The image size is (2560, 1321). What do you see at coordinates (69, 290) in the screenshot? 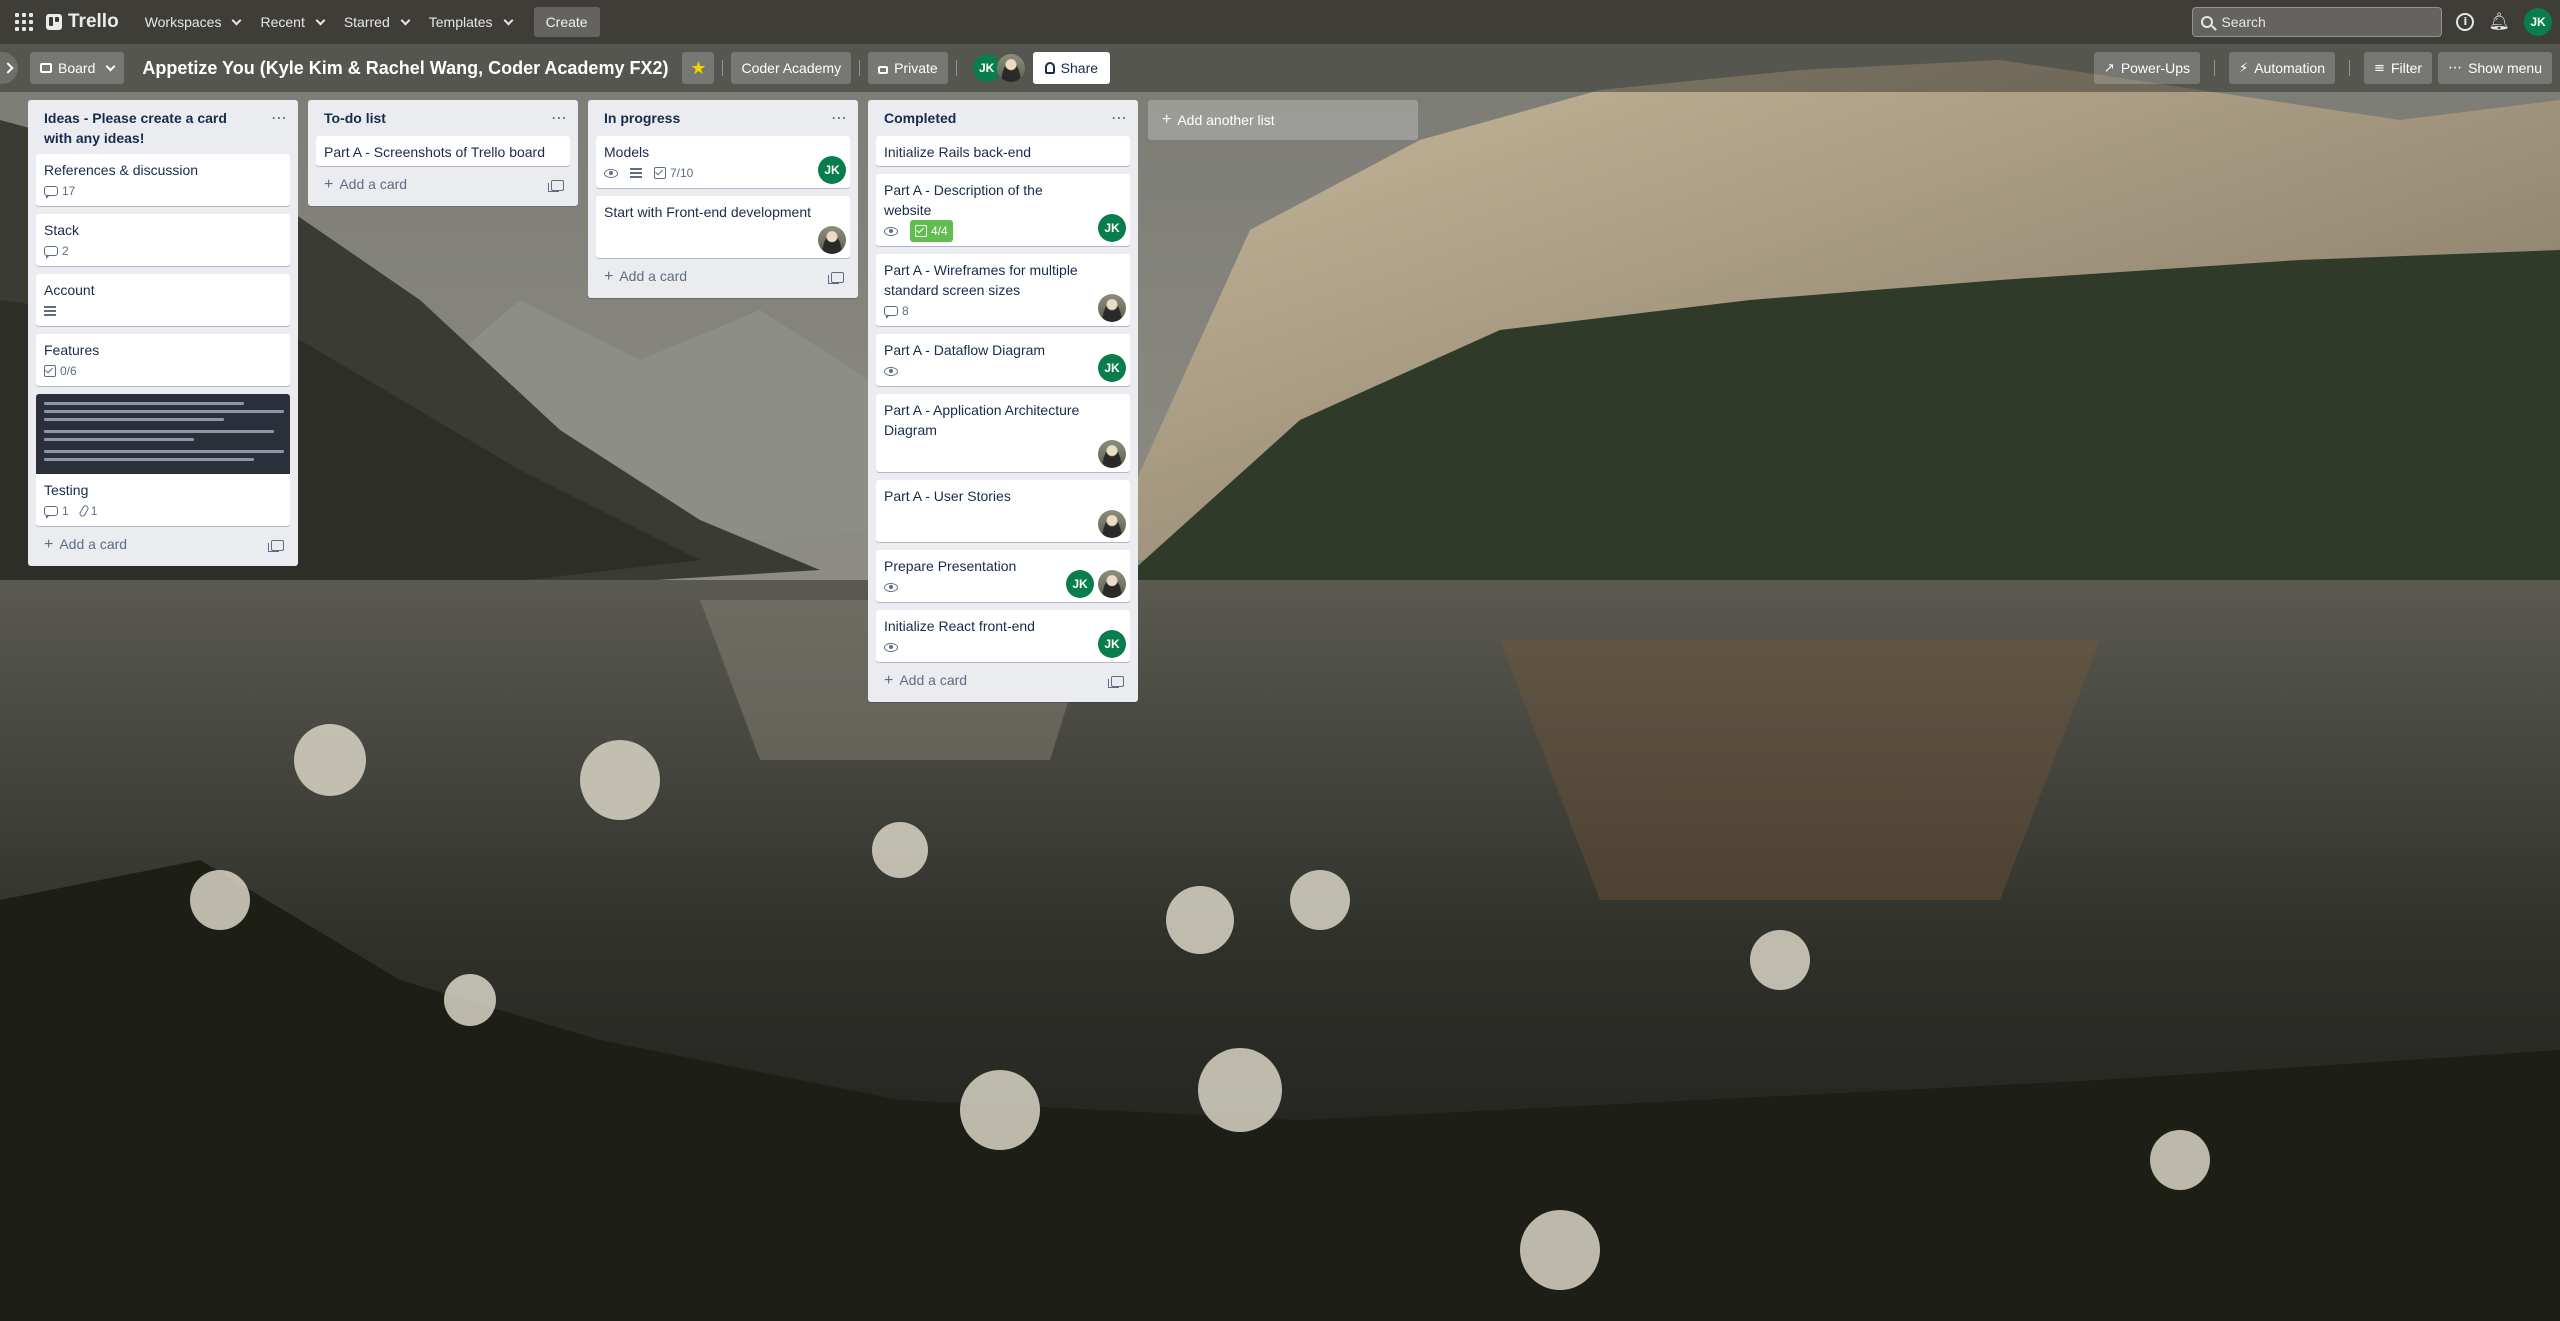
I see `card-title: Account` at bounding box center [69, 290].